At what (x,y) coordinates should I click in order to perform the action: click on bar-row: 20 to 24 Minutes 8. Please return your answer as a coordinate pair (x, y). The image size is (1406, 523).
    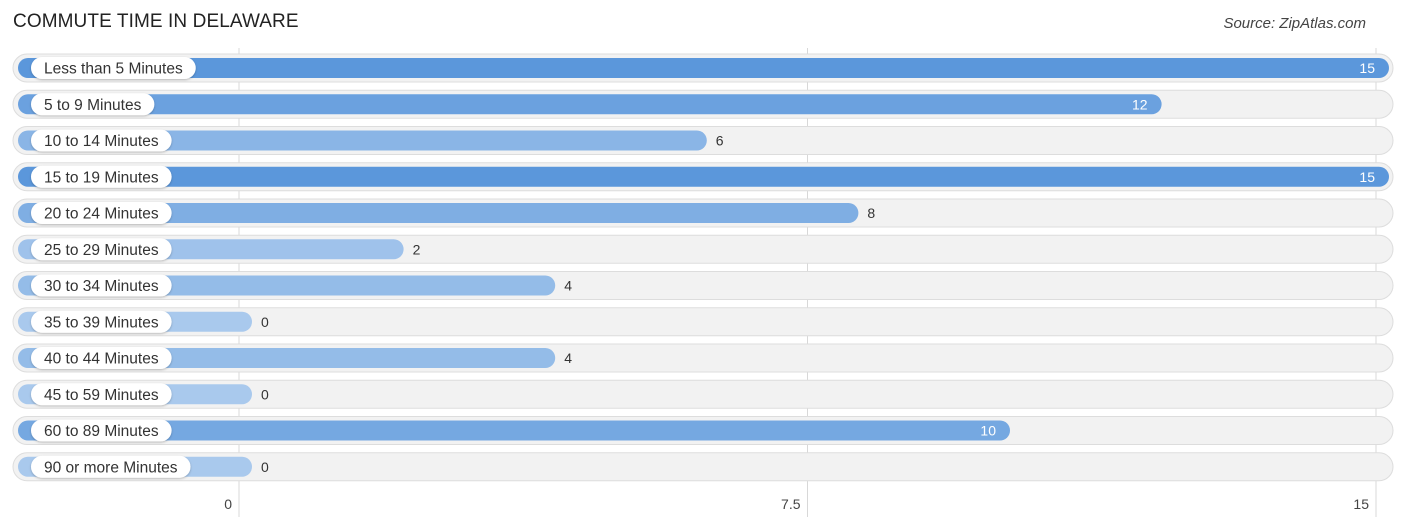
    Looking at the image, I should click on (703, 213).